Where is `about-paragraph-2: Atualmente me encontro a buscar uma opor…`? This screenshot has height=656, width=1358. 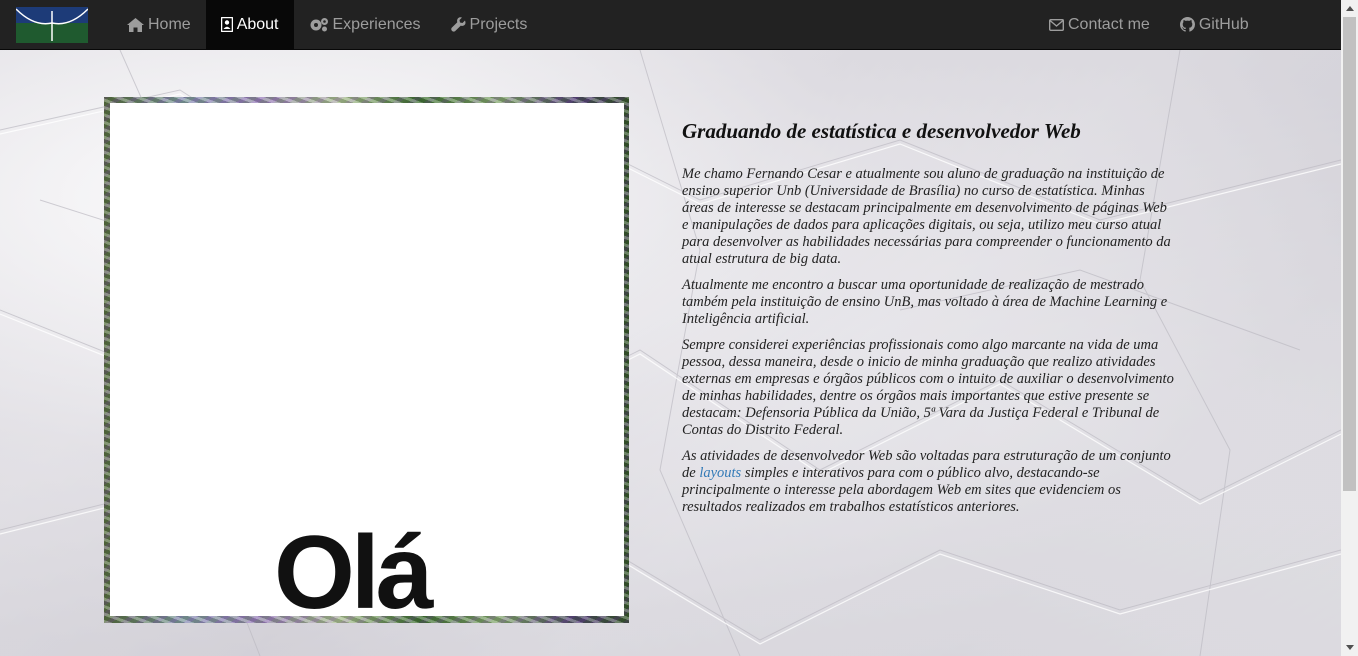 about-paragraph-2: Atualmente me encontro a buscar uma opor… is located at coordinates (925, 302).